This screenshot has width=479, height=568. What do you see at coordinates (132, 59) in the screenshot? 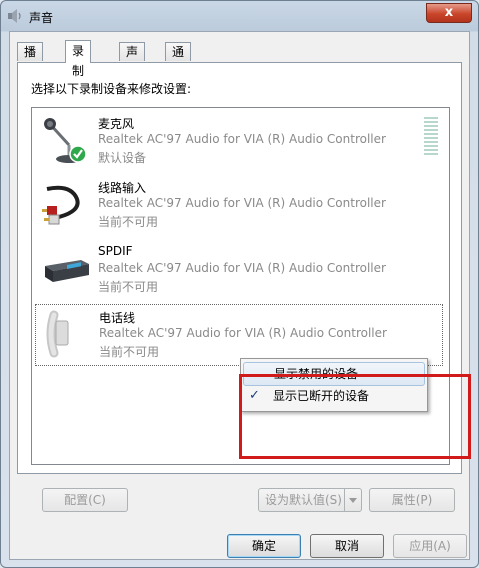
I see `tab-sounds: 声音` at bounding box center [132, 59].